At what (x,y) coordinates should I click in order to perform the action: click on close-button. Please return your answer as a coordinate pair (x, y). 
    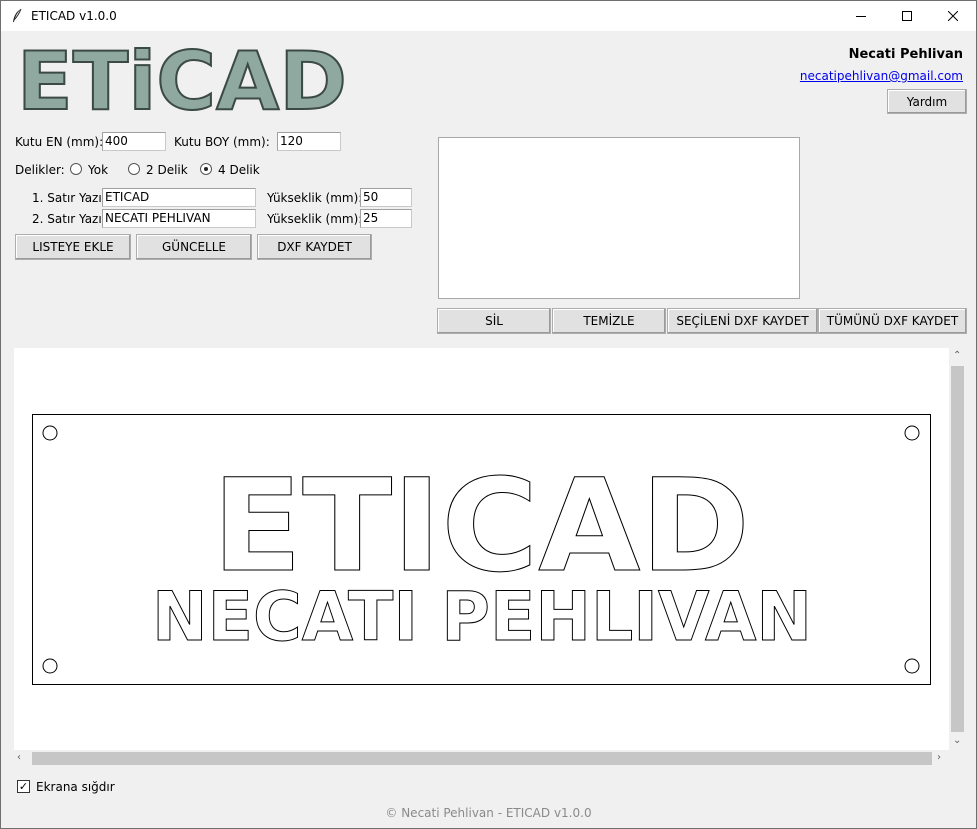
    Looking at the image, I should click on (953, 16).